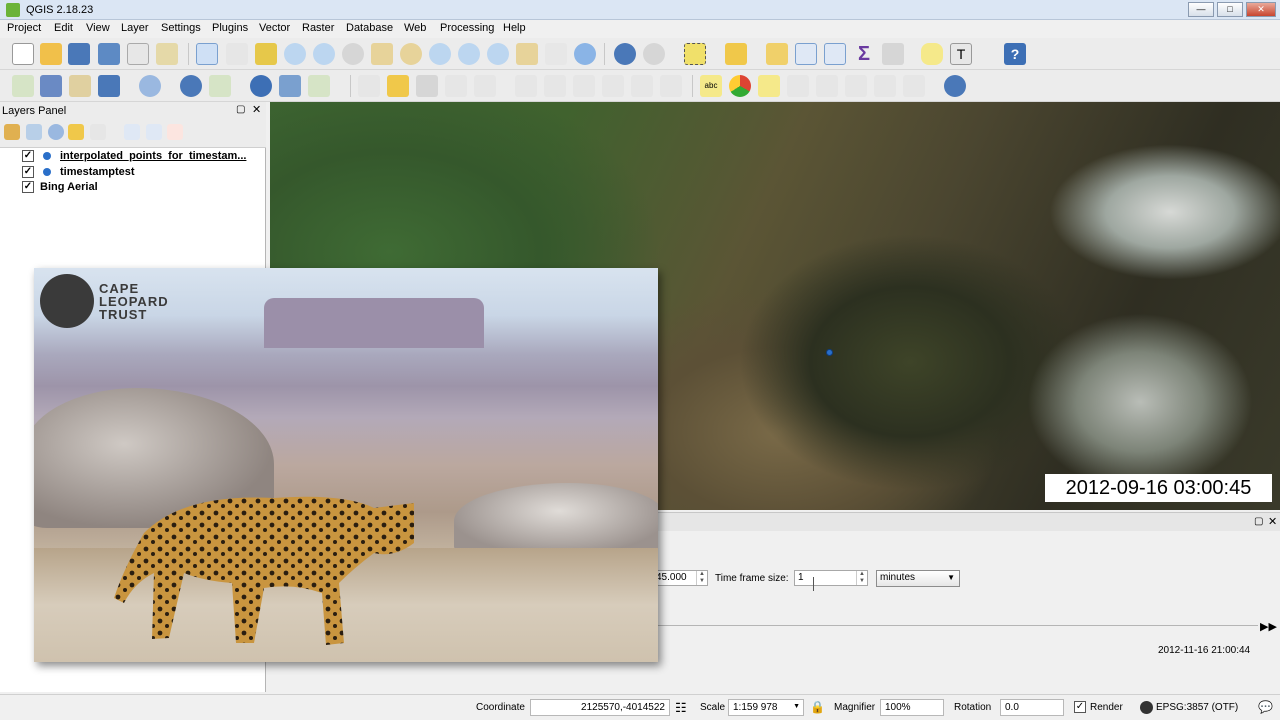  Describe the element at coordinates (398, 86) in the screenshot. I see `toggle-editing-pencil-icon` at that location.